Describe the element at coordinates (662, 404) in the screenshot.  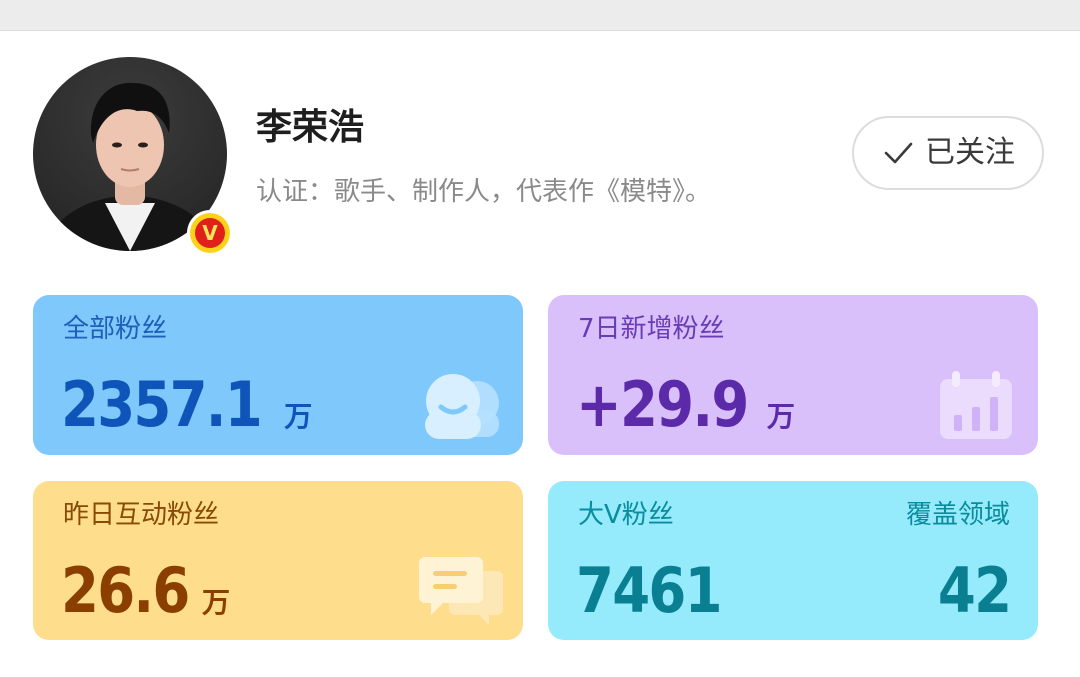
I see `new-fans-7d-number: +29.9` at that location.